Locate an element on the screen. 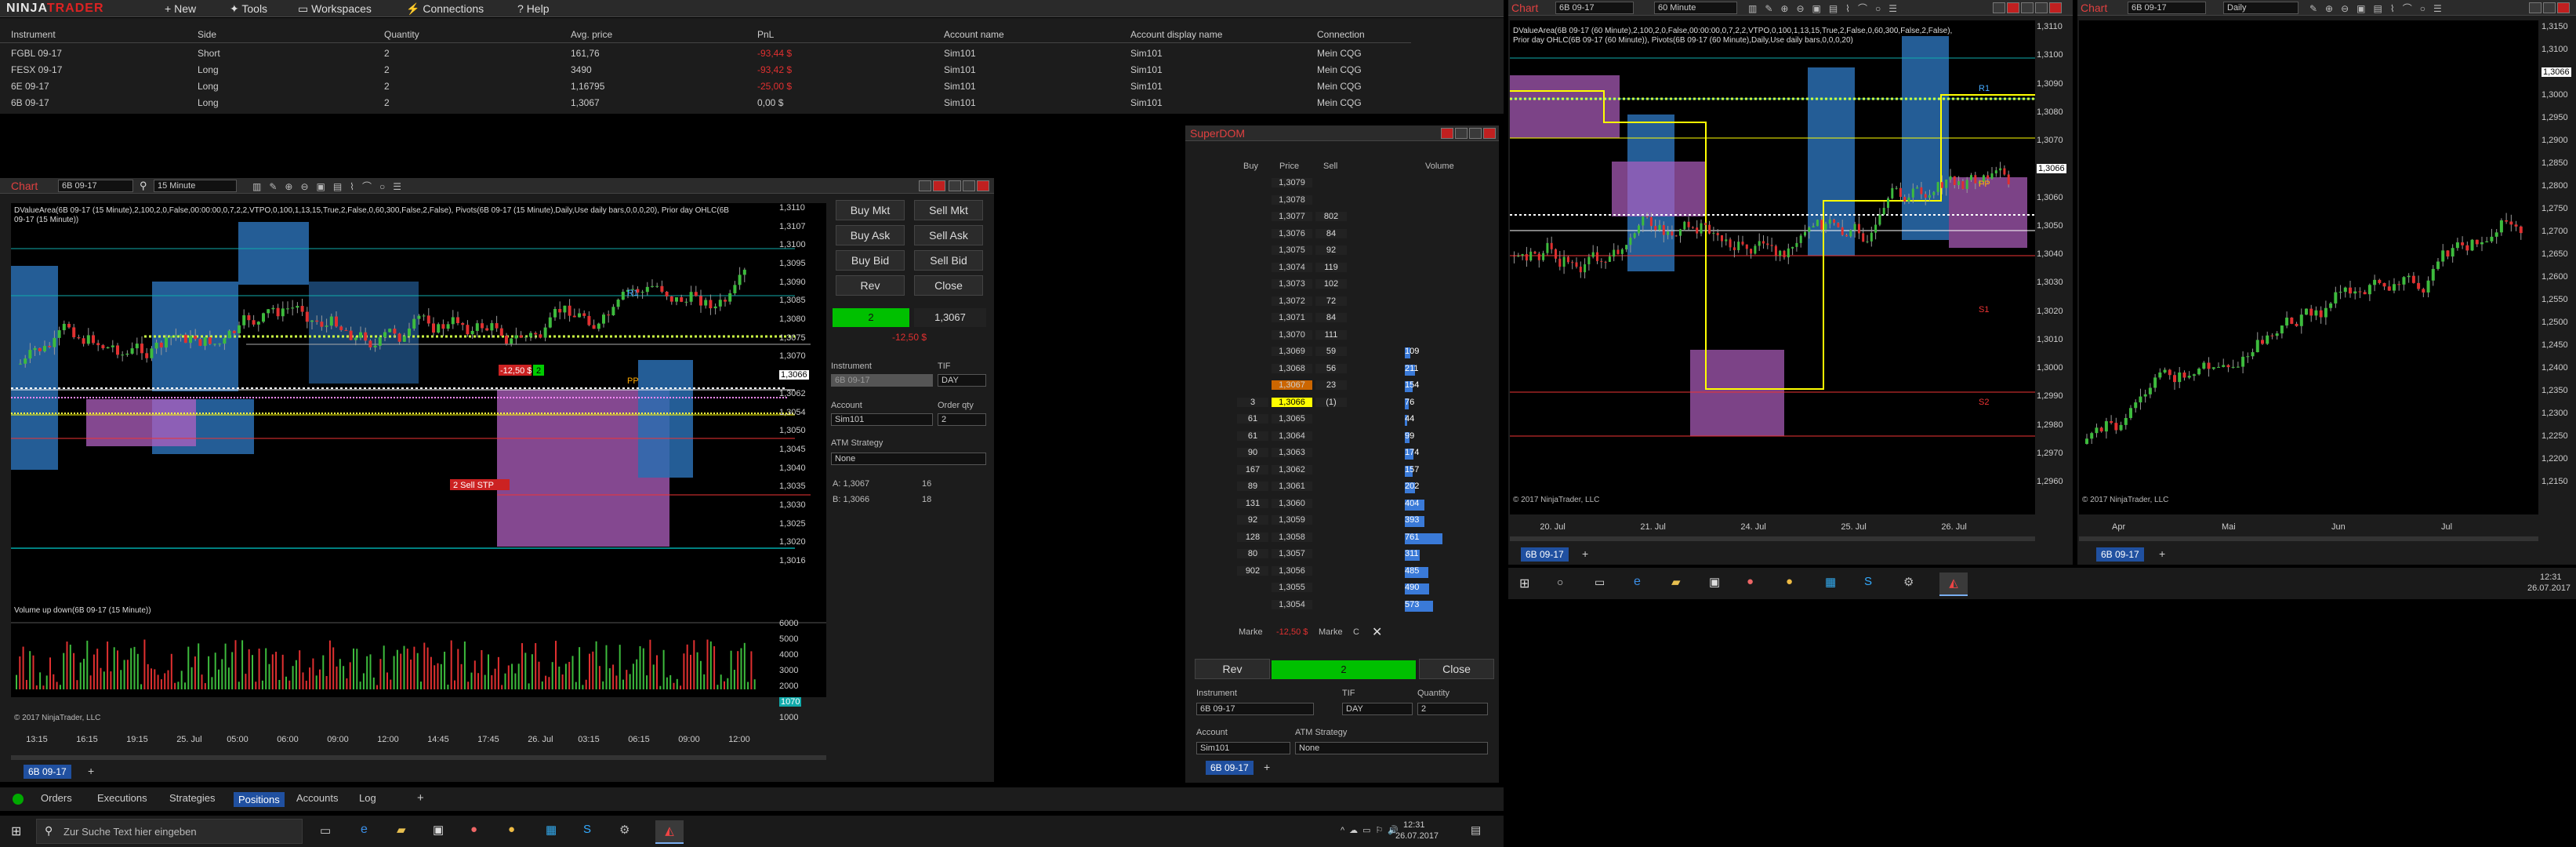 This screenshot has width=2576, height=847. sell-bid-button: Sell Bid is located at coordinates (949, 260).